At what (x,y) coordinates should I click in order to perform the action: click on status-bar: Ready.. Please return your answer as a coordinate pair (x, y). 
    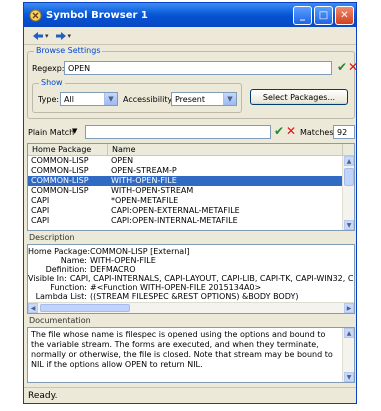
    Looking at the image, I should click on (190, 395).